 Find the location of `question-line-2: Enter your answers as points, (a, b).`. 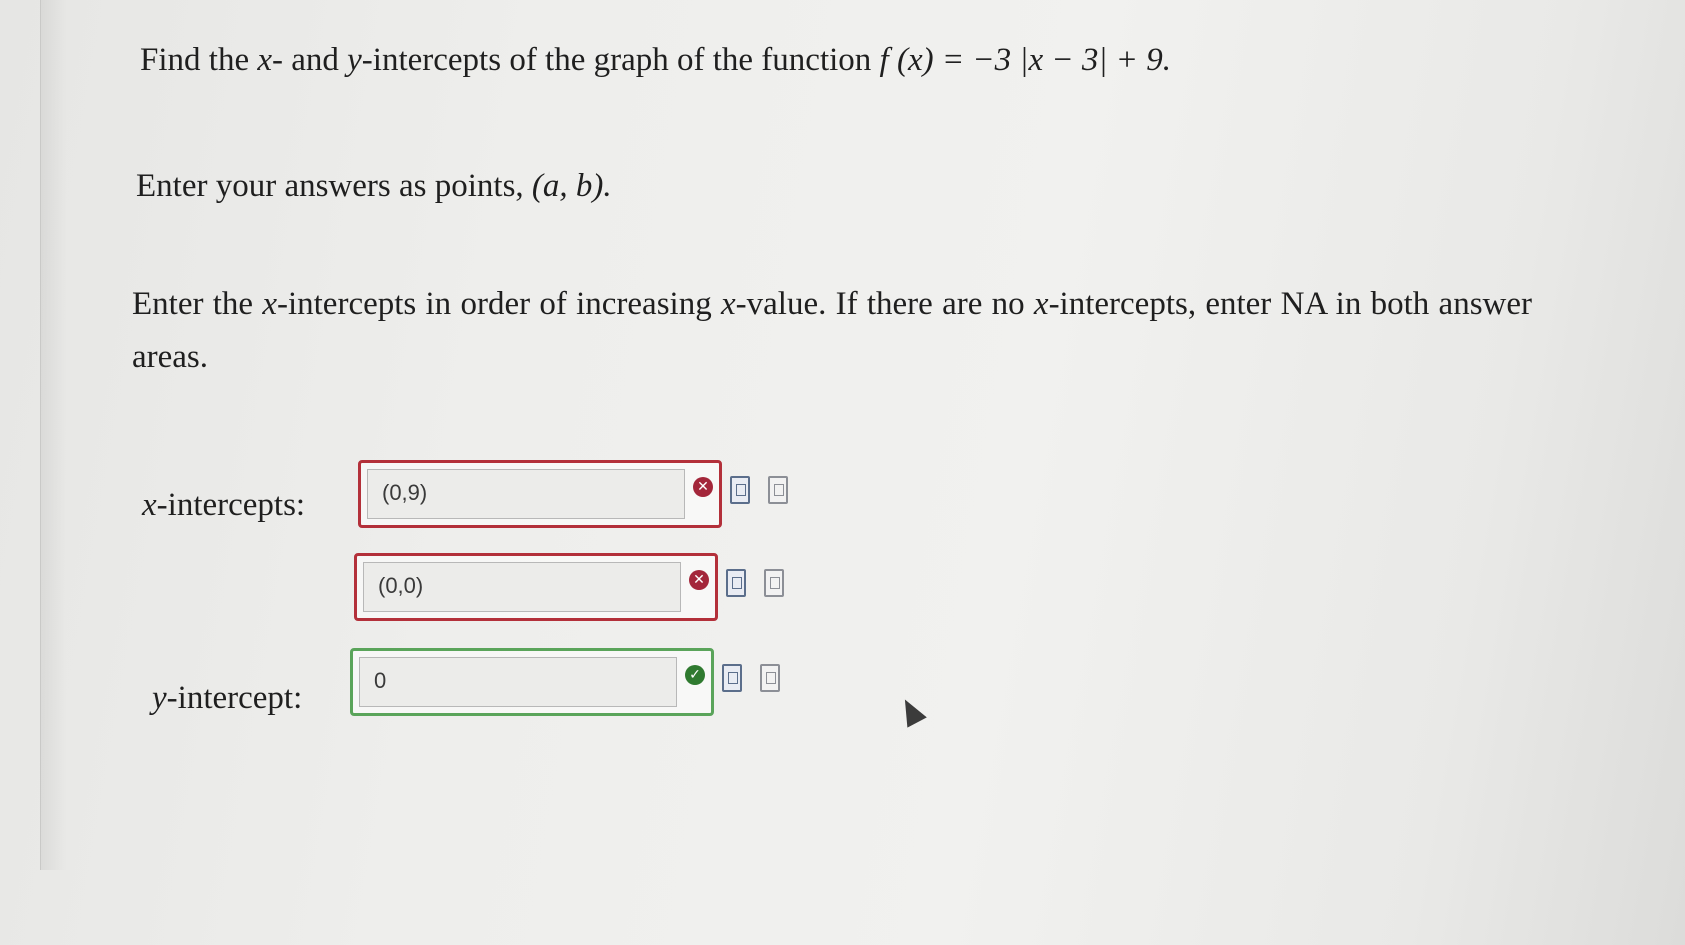

question-line-2: Enter your answers as points, (a, b). is located at coordinates (374, 186).